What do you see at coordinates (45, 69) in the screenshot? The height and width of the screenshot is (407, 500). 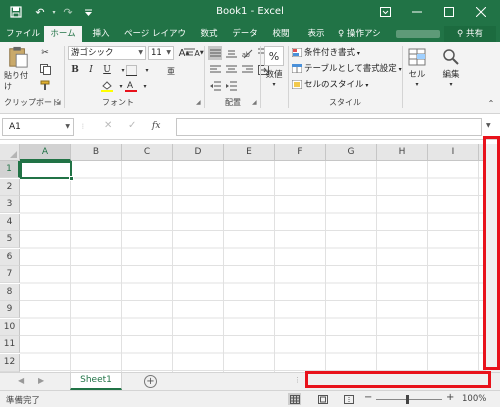 I see `copy-icon` at bounding box center [45, 69].